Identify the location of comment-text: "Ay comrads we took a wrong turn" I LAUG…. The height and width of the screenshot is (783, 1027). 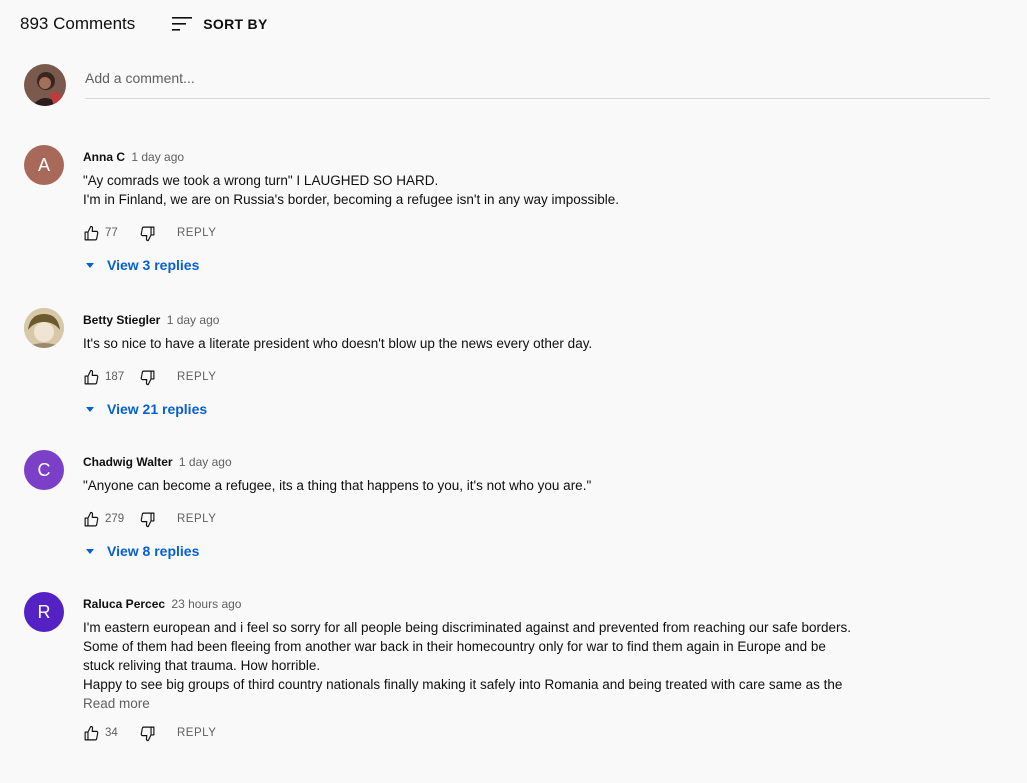
(538, 190).